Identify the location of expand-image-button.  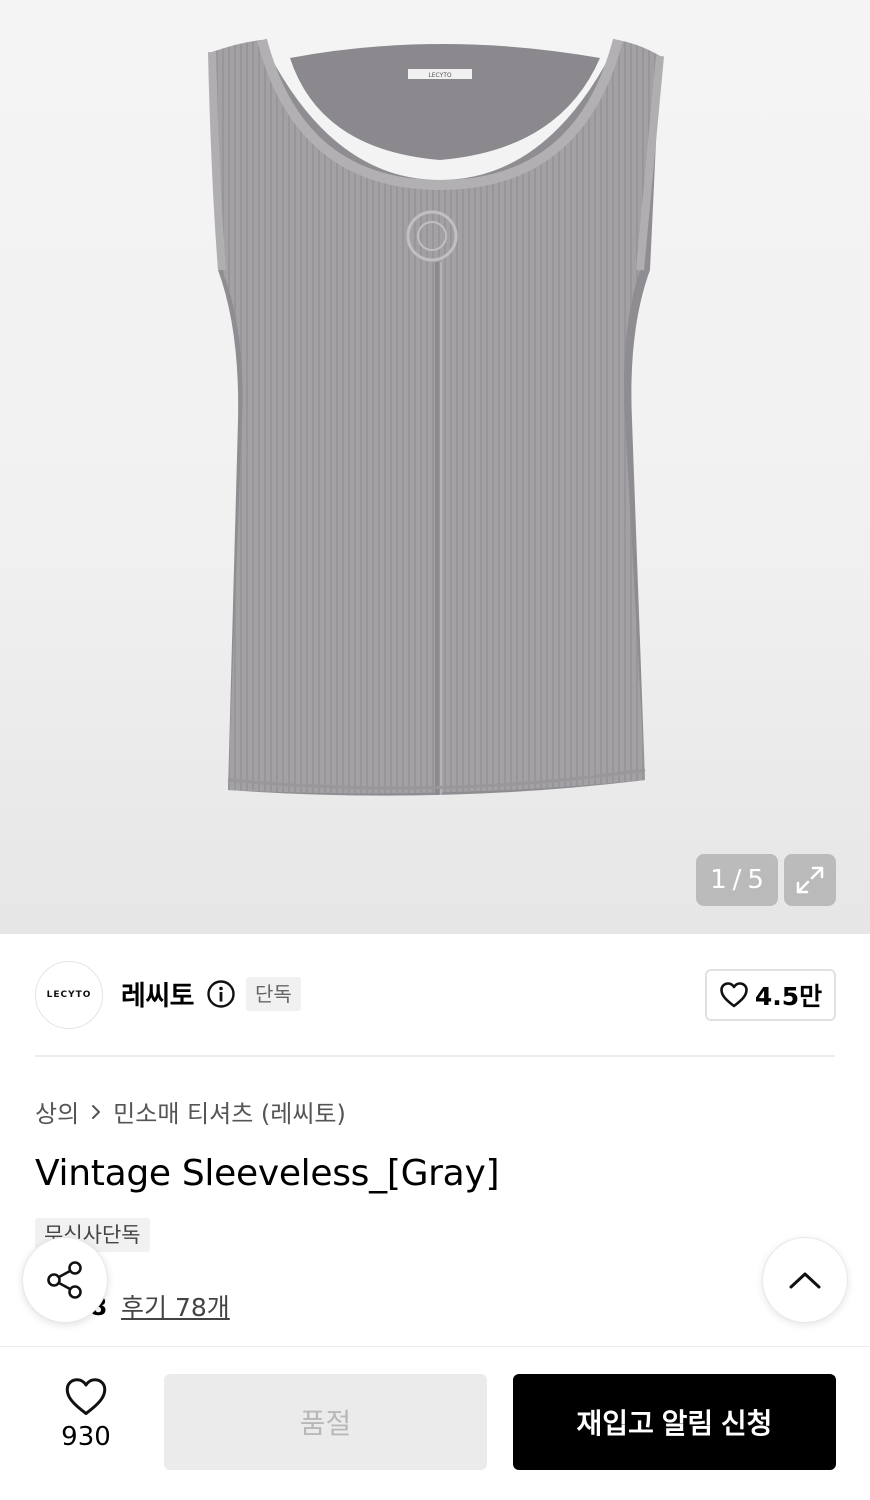
(810, 880).